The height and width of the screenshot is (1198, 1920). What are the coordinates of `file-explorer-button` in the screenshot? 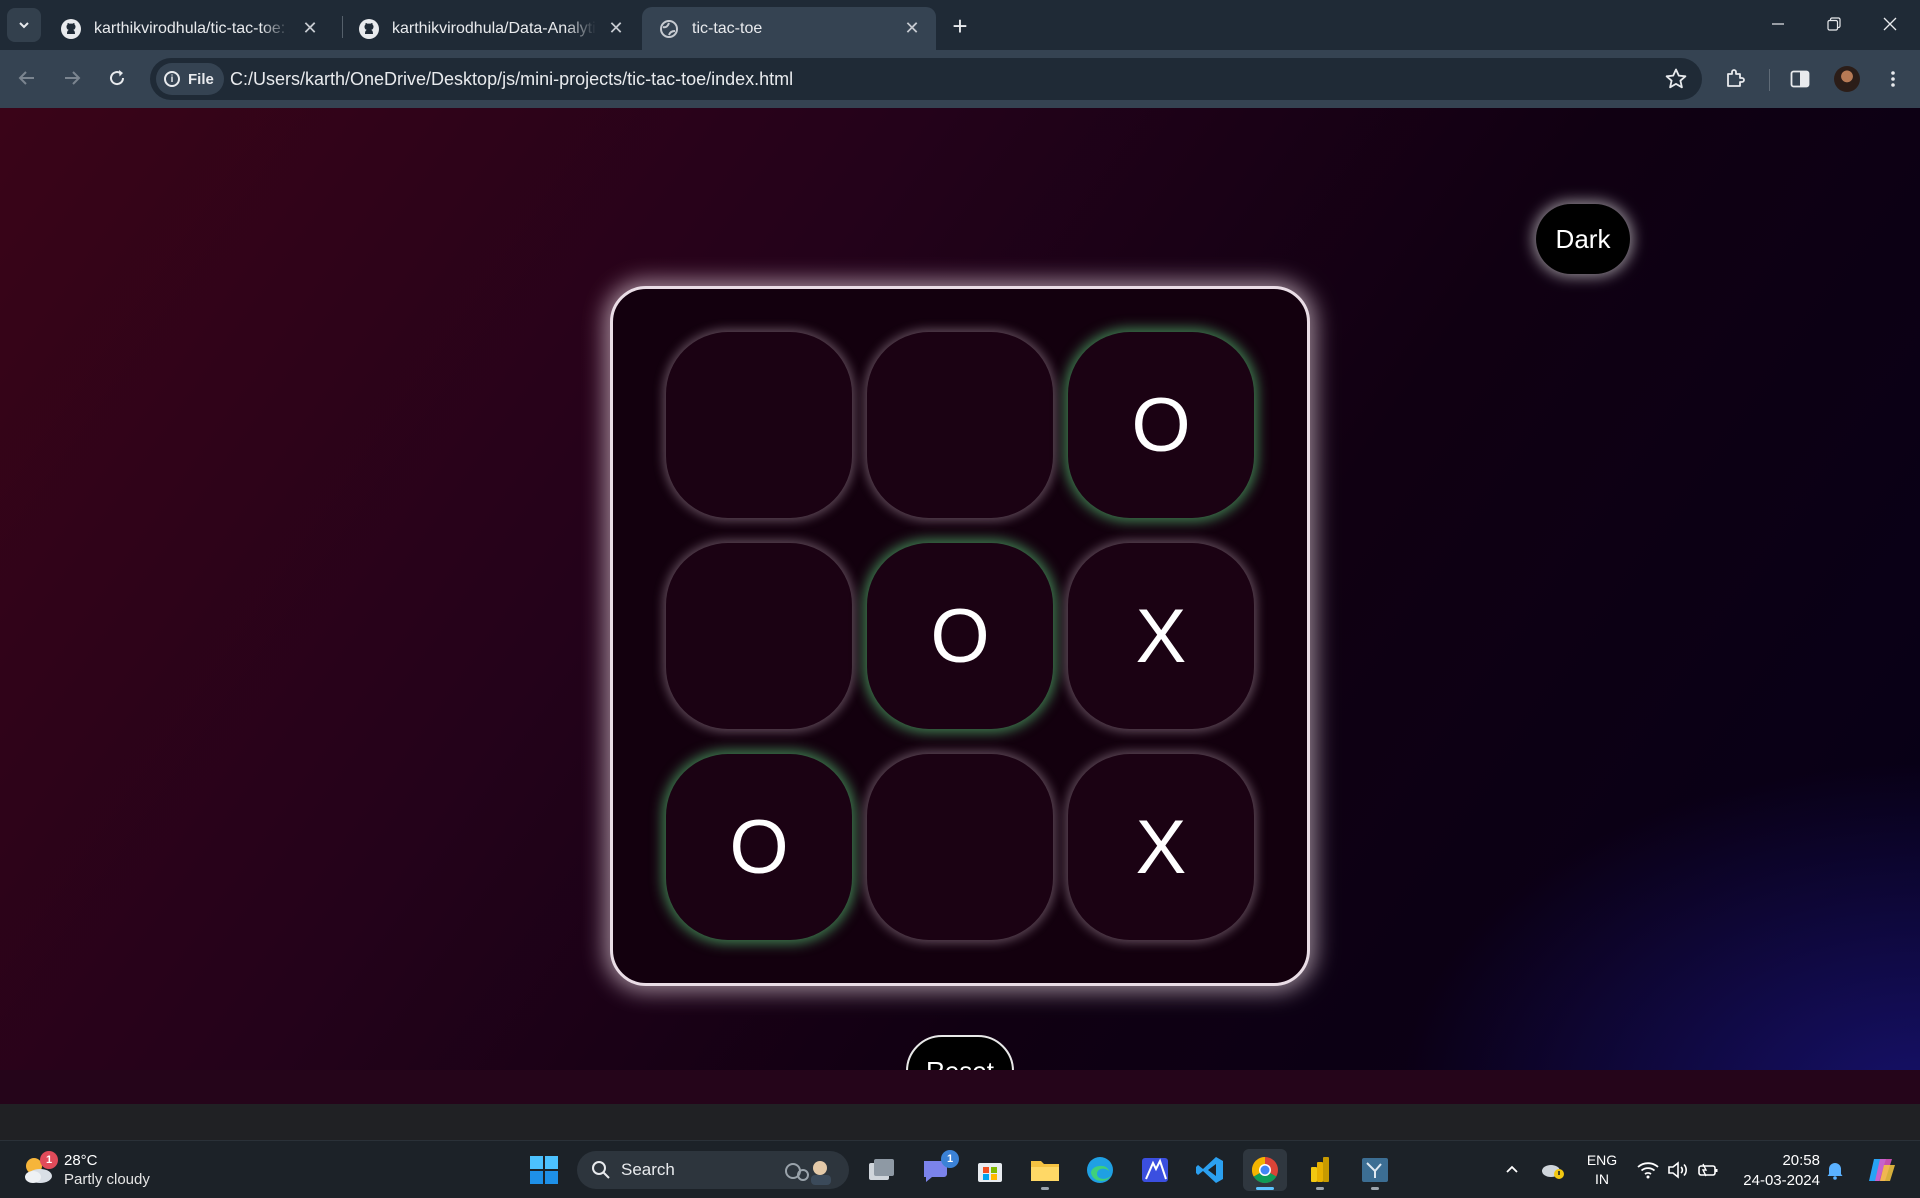 It's located at (1045, 1170).